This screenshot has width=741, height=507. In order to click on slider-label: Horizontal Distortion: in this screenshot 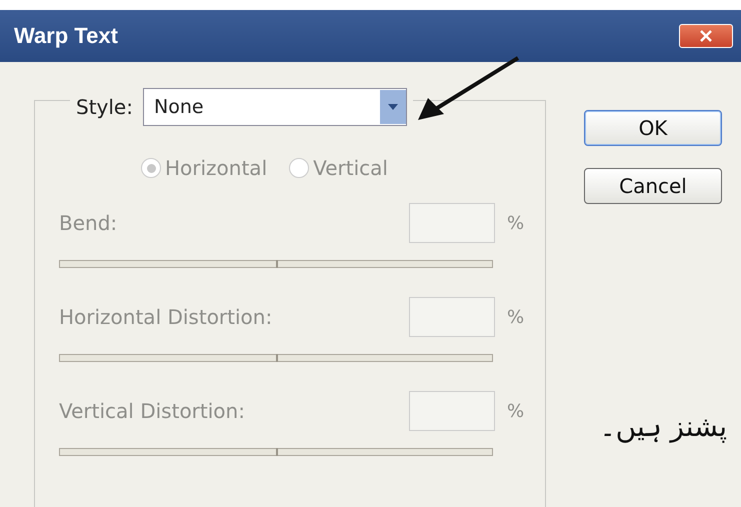, I will do `click(166, 317)`.